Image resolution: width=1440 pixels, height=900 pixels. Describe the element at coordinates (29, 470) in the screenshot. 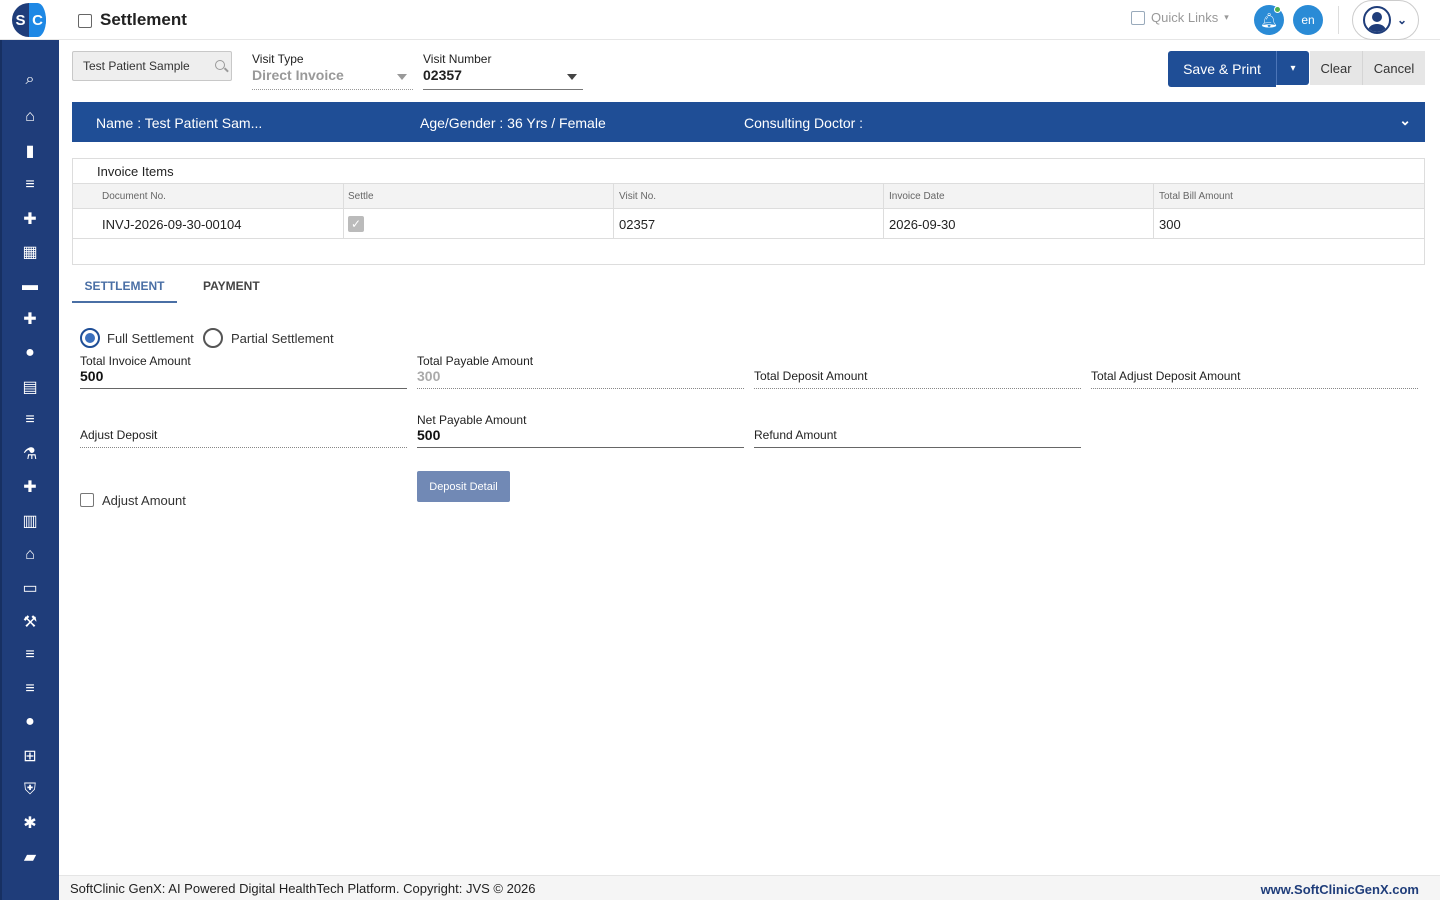

I see `sidebar: ⌕ ⌂ ▮ ≡ ✚ ▦ ▬ ✚ ● ▤ ≡ ⚗ ✚ ▥ ⌂ ▭ ⚒ ≡ ≡ ● ⊞ ⛨ ✱ ▰` at that location.